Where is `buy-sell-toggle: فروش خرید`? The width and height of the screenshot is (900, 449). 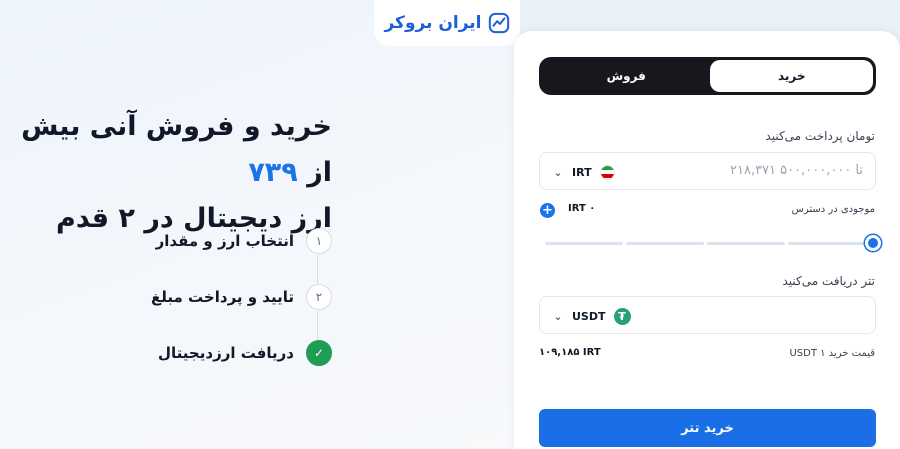 buy-sell-toggle: فروش خرید is located at coordinates (707, 76).